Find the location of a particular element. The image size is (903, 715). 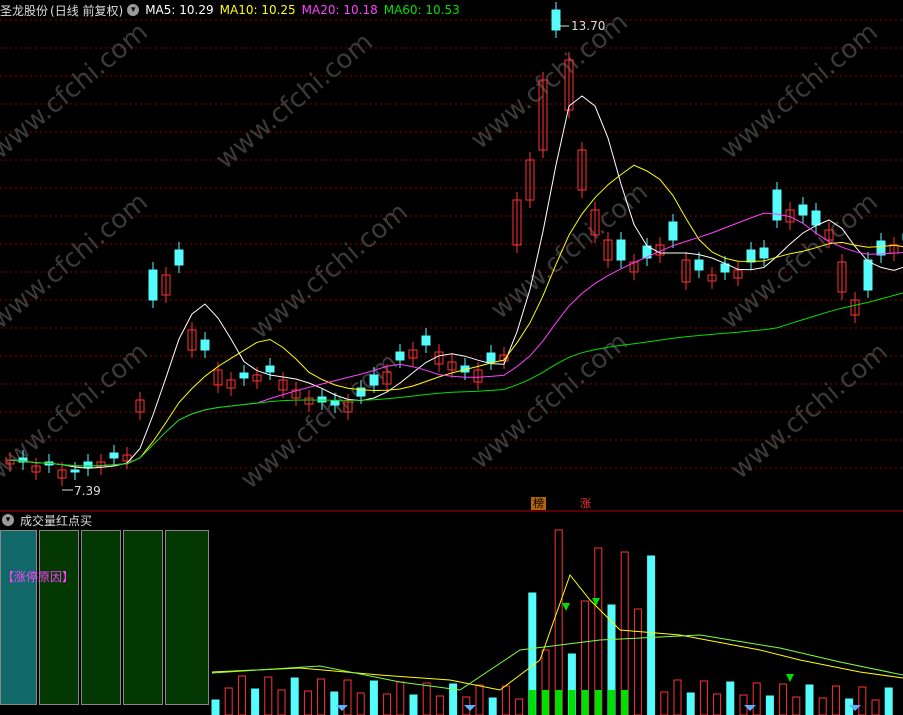

indicator-name: 成交量红点买 is located at coordinates (56, 520).